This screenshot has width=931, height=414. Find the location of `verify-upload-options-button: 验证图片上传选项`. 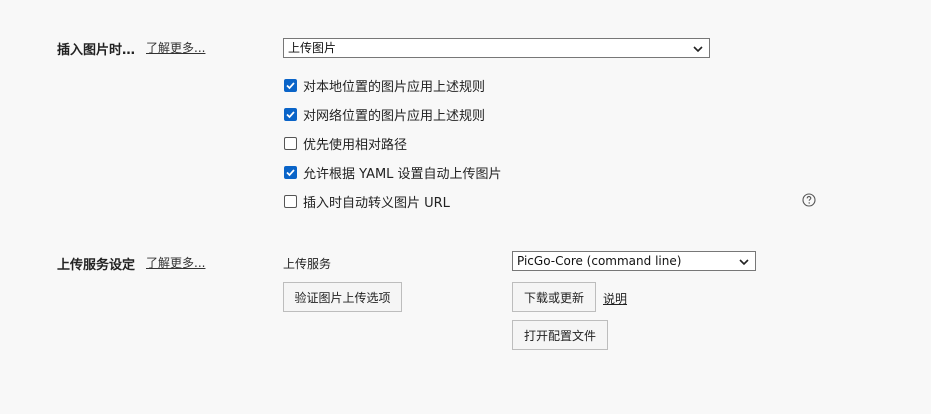

verify-upload-options-button: 验证图片上传选项 is located at coordinates (342, 297).